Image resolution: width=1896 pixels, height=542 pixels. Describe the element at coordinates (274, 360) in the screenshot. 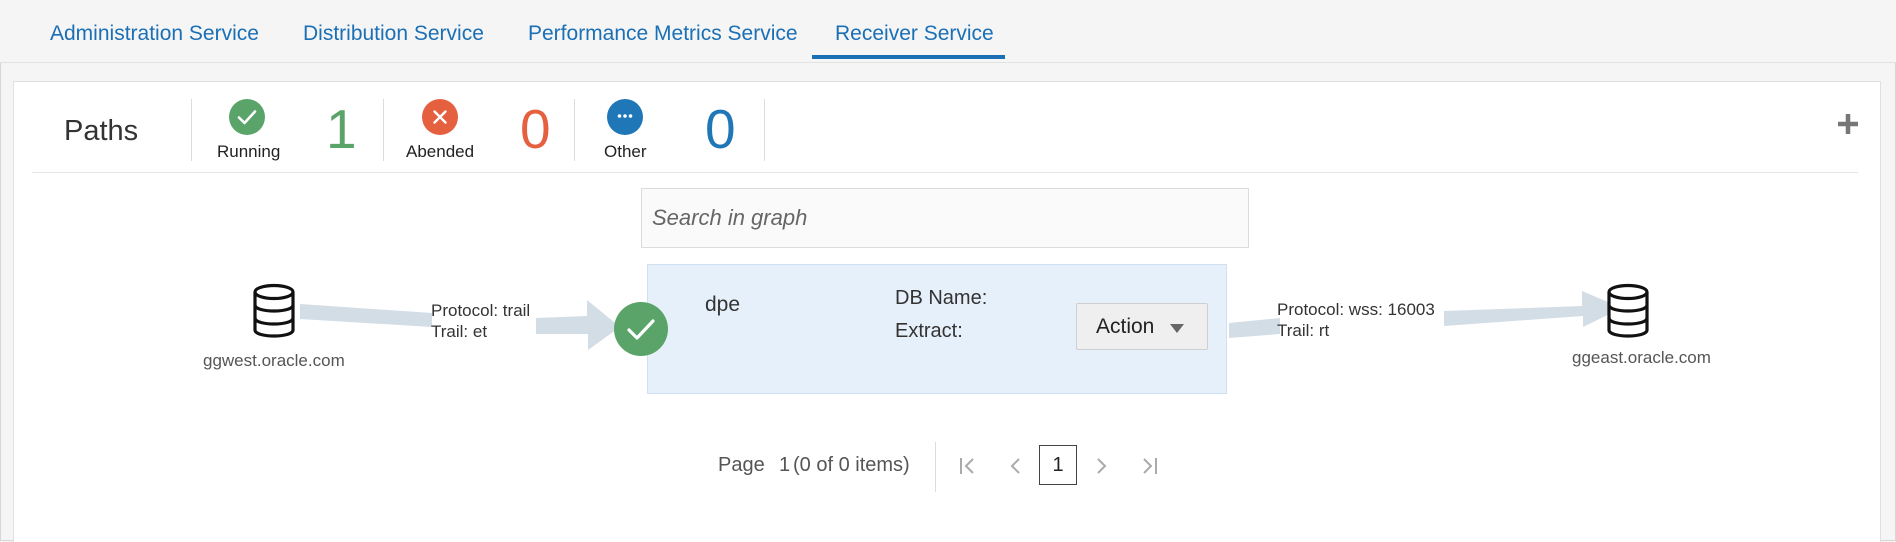

I see `source-host-label: ggwest.oracle.com` at that location.